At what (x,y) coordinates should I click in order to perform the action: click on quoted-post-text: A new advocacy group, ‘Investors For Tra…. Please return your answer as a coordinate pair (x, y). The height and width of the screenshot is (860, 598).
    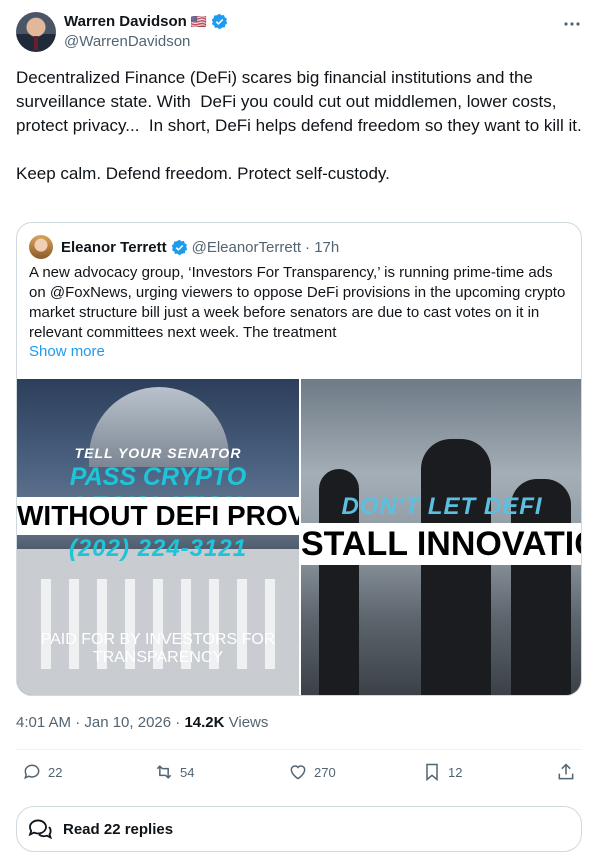
    Looking at the image, I should click on (297, 302).